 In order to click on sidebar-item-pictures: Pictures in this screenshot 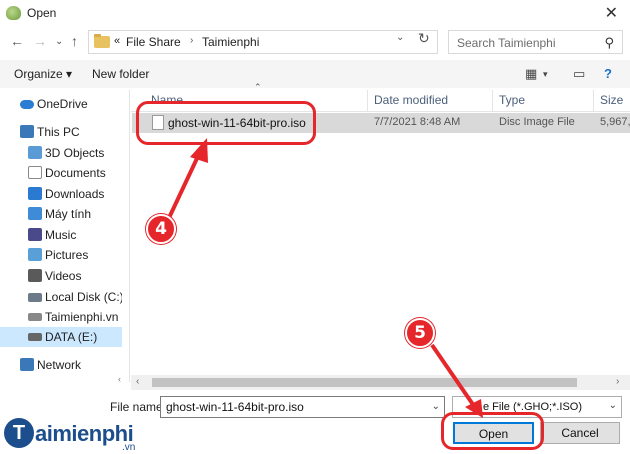, I will do `click(61, 255)`.